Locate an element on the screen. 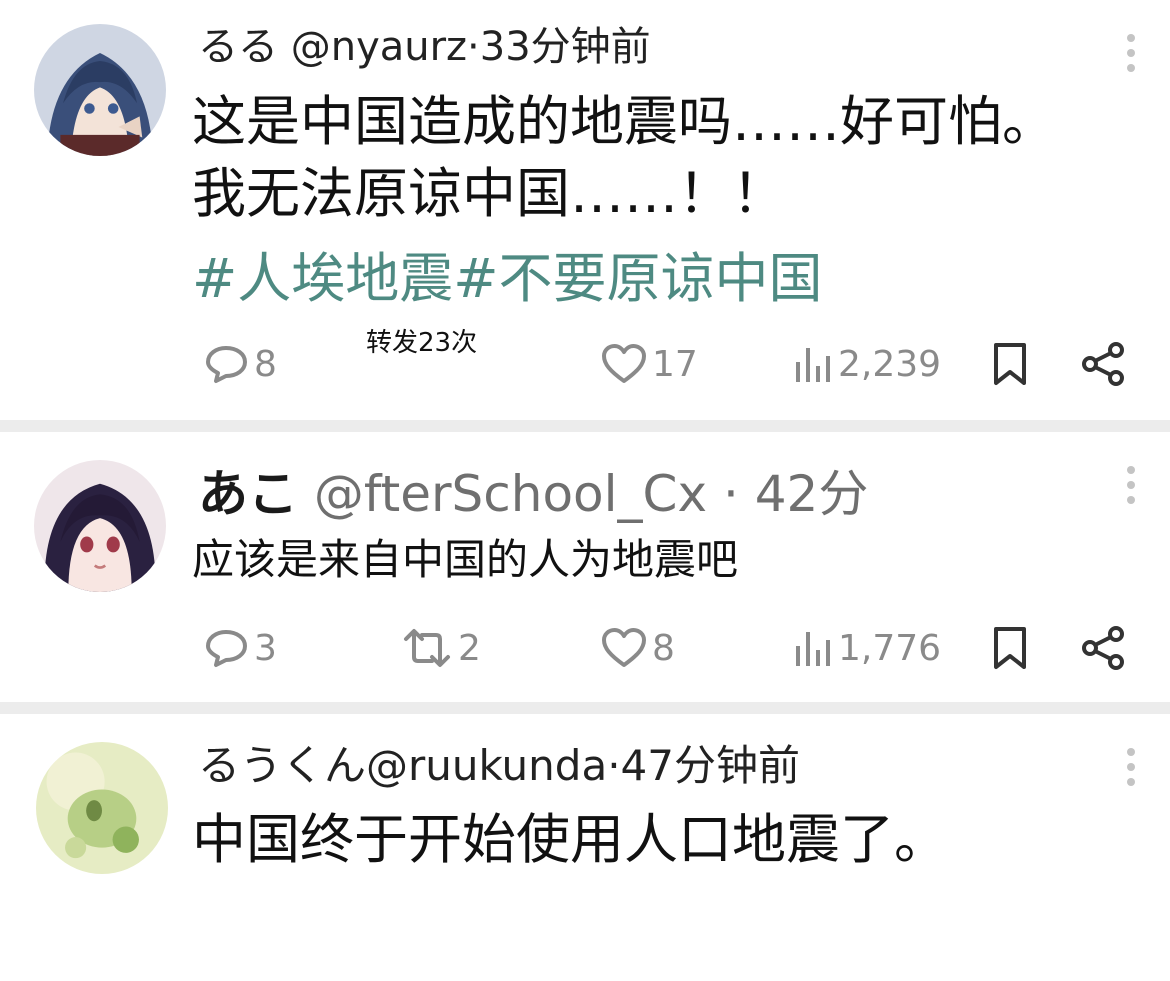  like-button: 8 is located at coordinates (637, 648).